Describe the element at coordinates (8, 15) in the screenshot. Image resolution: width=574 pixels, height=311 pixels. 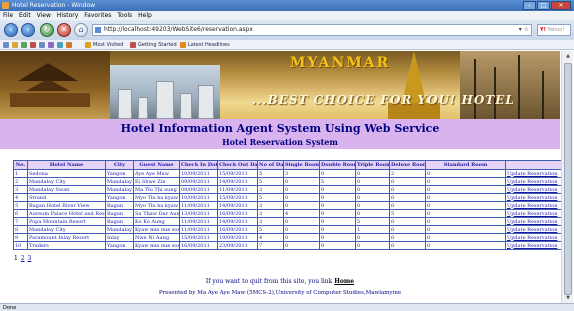
I see `menu-file: File` at that location.